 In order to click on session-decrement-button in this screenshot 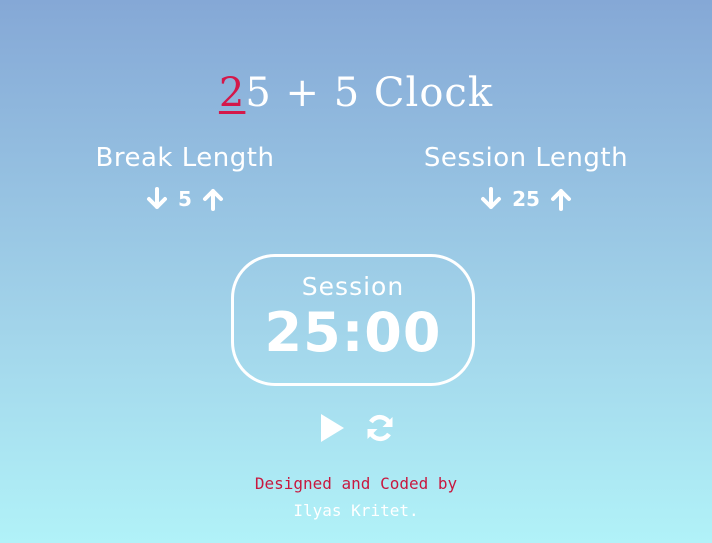, I will do `click(491, 199)`.